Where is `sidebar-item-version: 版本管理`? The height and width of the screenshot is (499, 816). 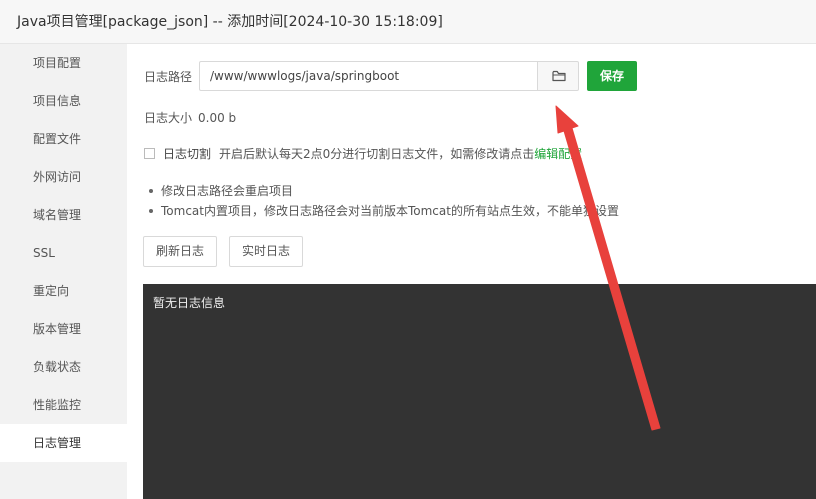
sidebar-item-version: 版本管理 is located at coordinates (63, 329).